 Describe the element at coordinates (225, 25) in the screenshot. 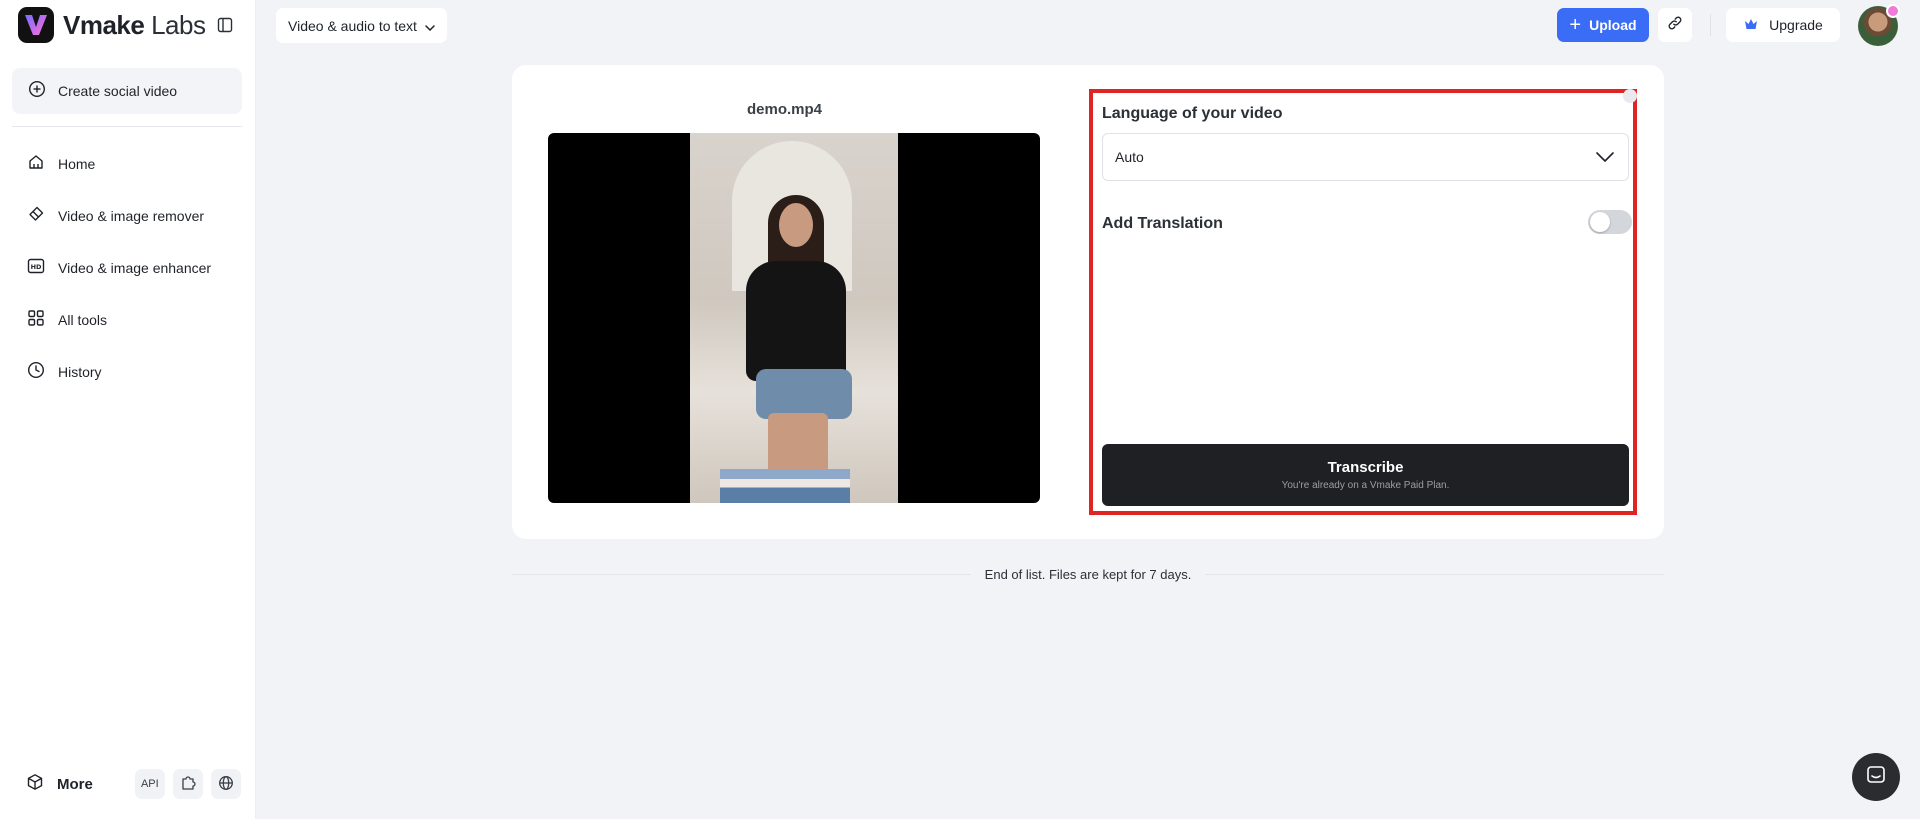

I see `sidebar-collapse-icon` at that location.